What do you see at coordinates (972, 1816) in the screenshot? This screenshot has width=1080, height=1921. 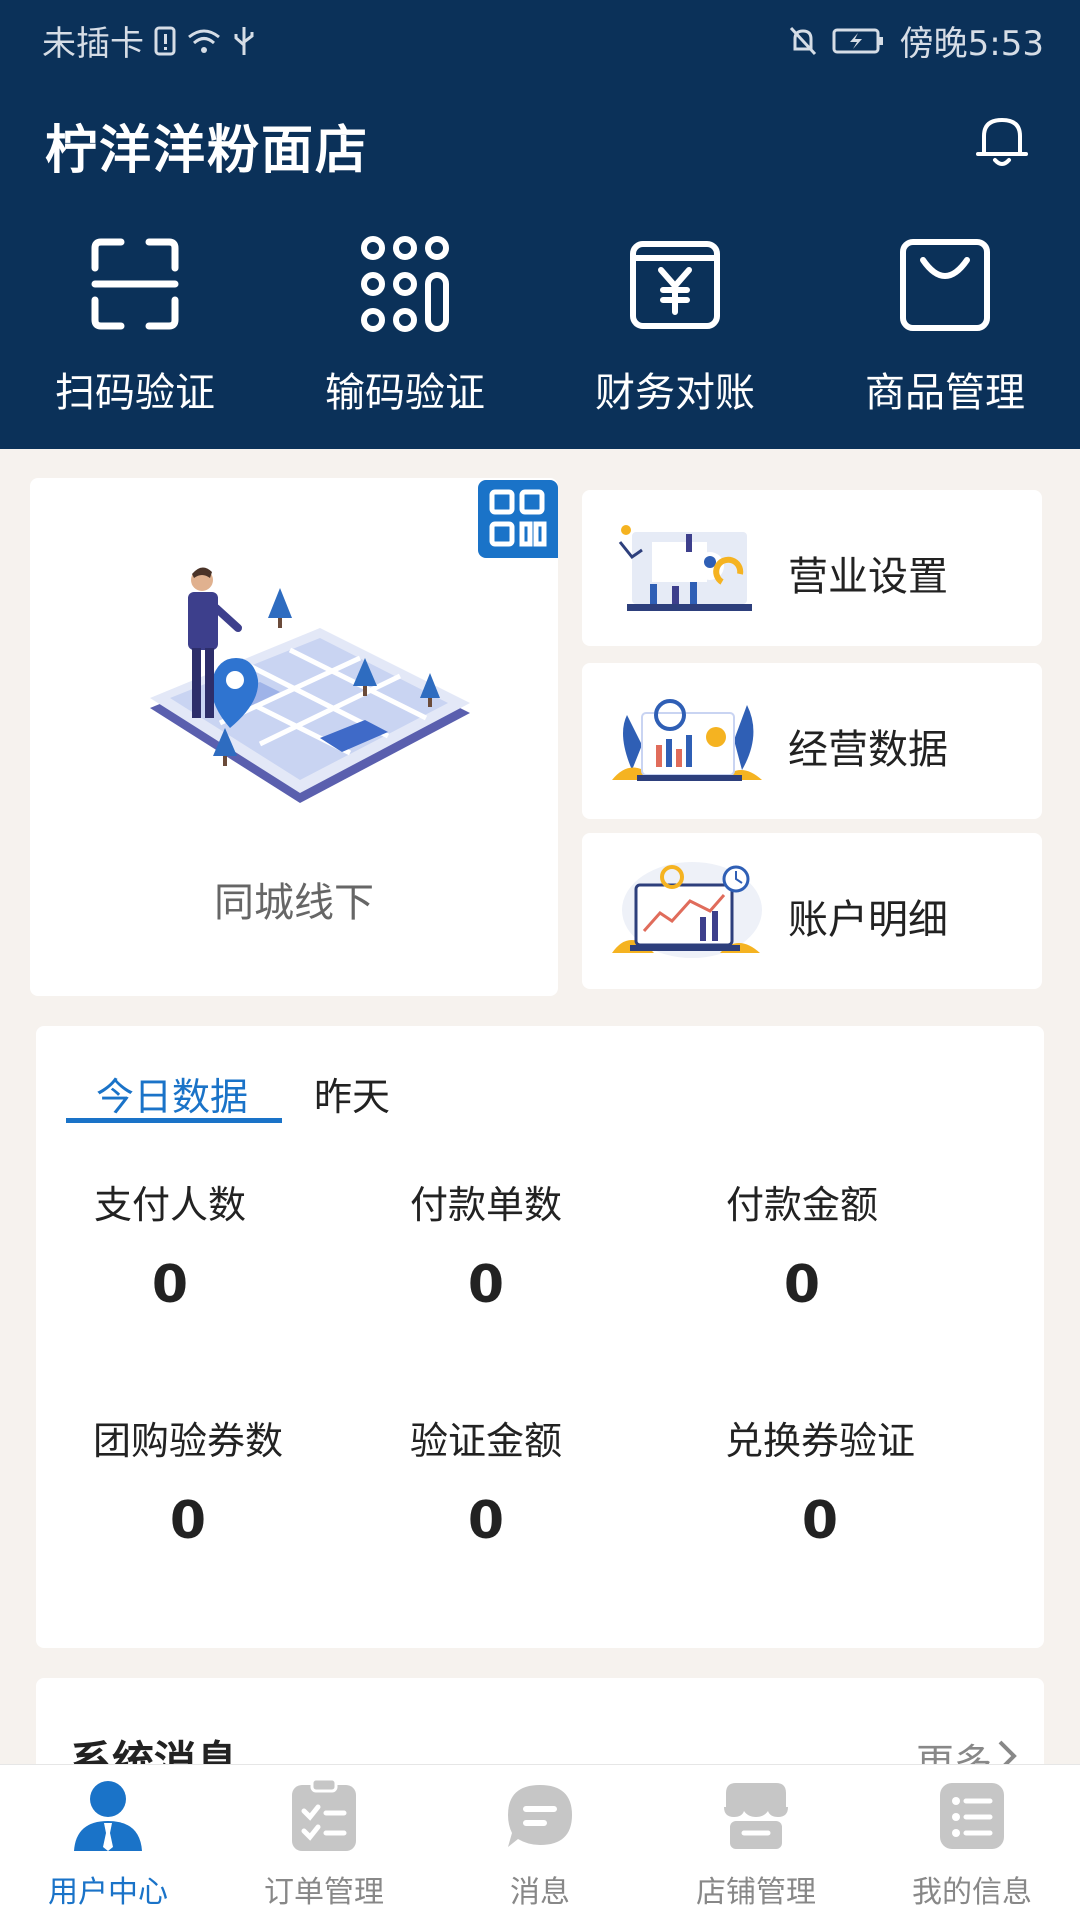 I see `list-icon` at bounding box center [972, 1816].